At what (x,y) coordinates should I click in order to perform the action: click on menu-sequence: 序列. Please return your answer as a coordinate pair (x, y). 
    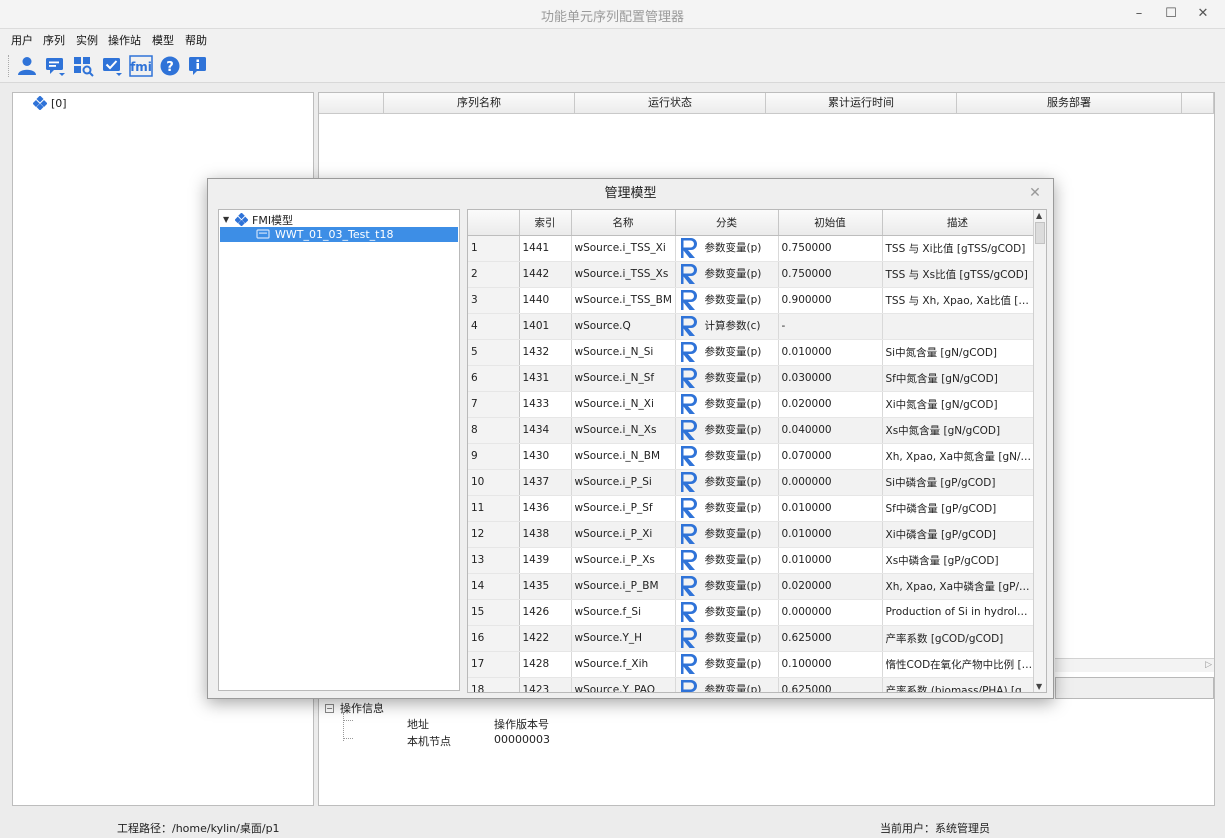
    Looking at the image, I should click on (54, 40).